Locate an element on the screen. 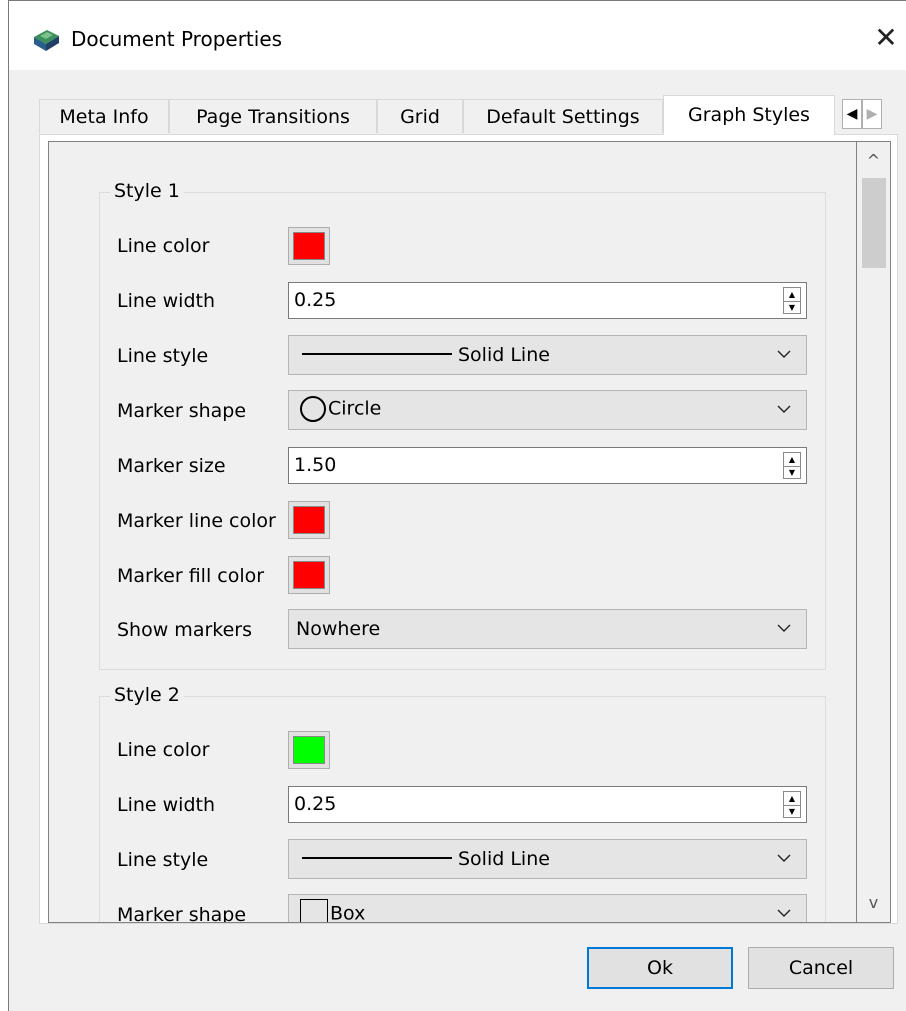  combo-value: Box is located at coordinates (331, 911).